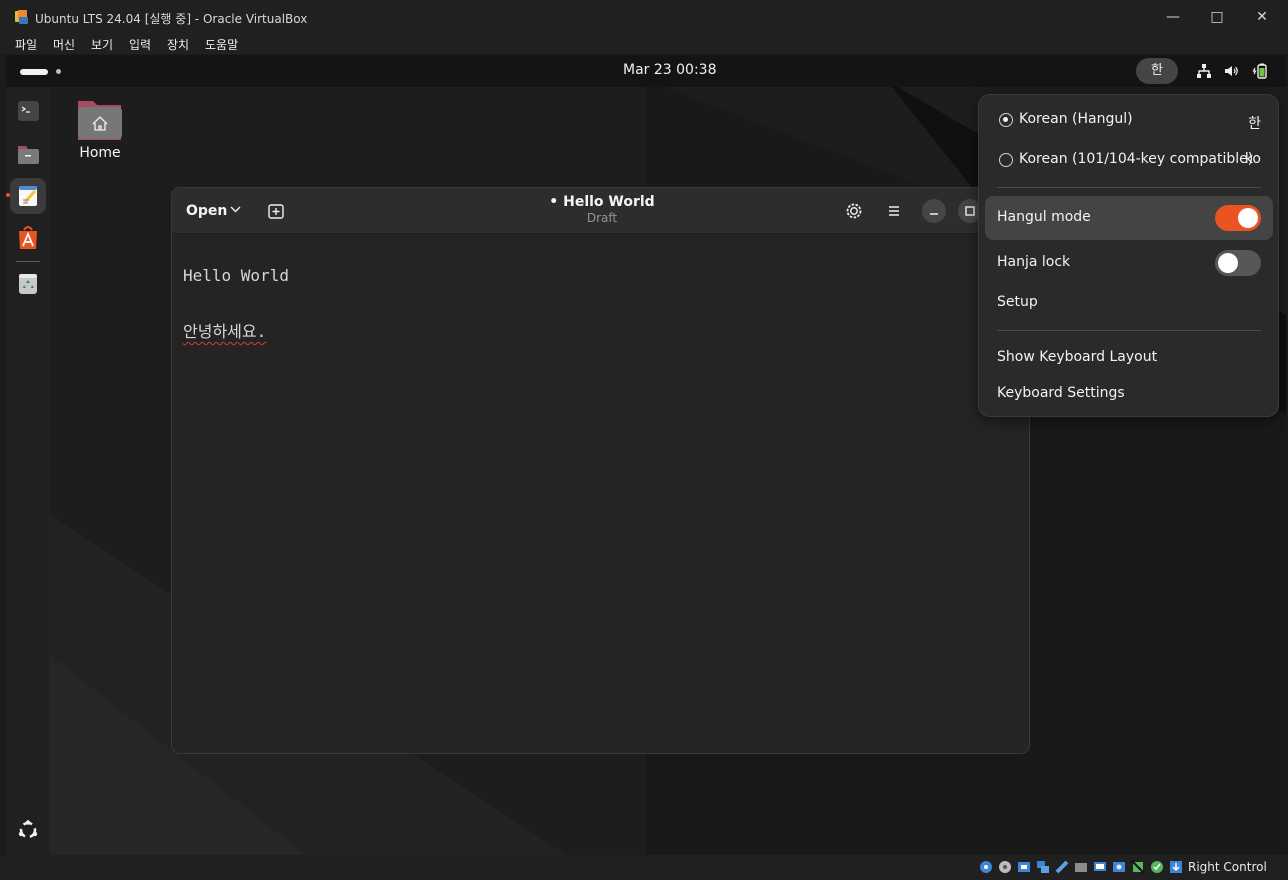  I want to click on input-method-indicator: 한, so click(1157, 71).